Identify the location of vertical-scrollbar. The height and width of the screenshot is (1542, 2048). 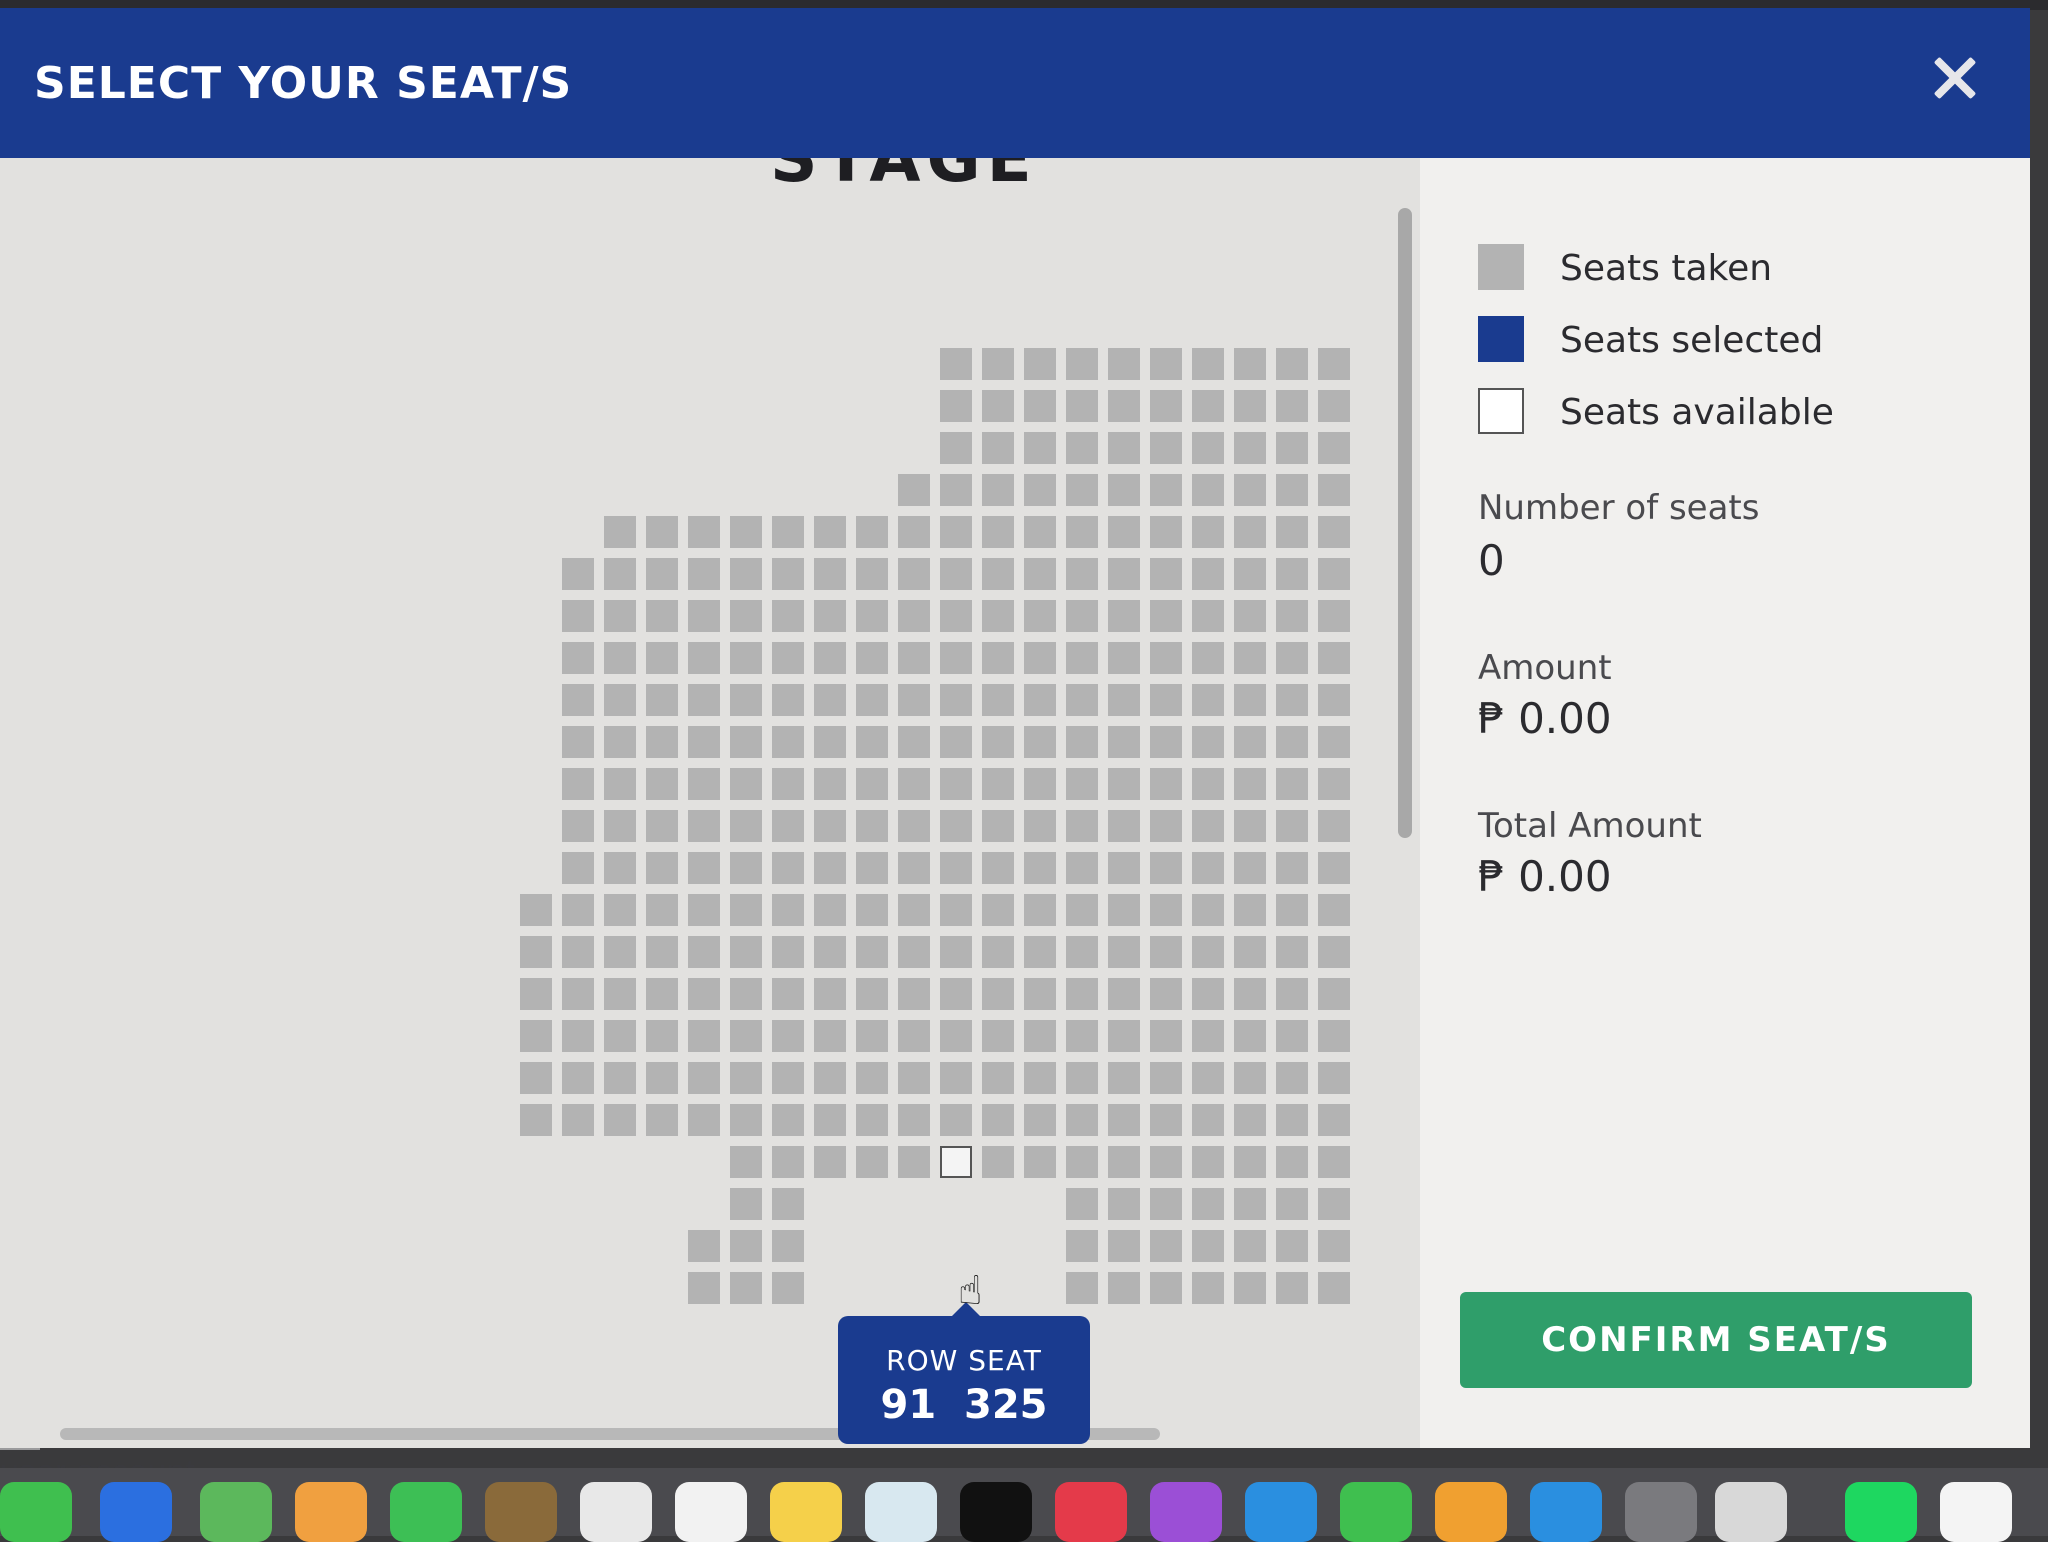
(1405, 523).